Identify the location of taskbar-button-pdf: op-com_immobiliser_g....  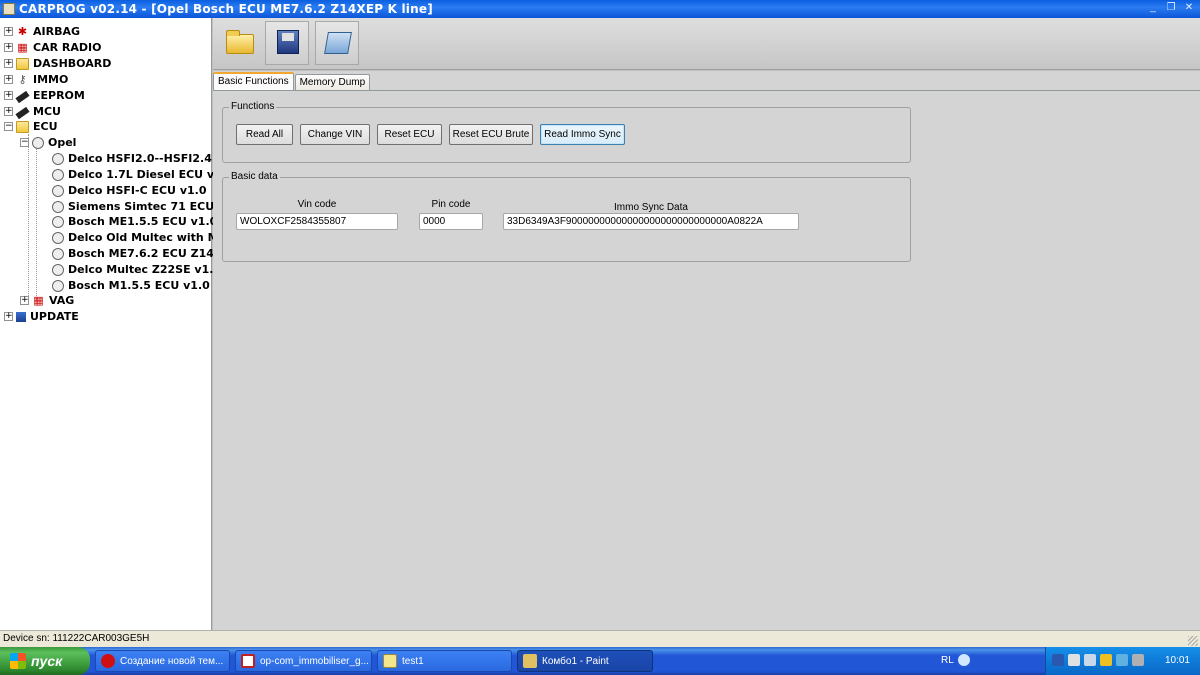
(303, 661).